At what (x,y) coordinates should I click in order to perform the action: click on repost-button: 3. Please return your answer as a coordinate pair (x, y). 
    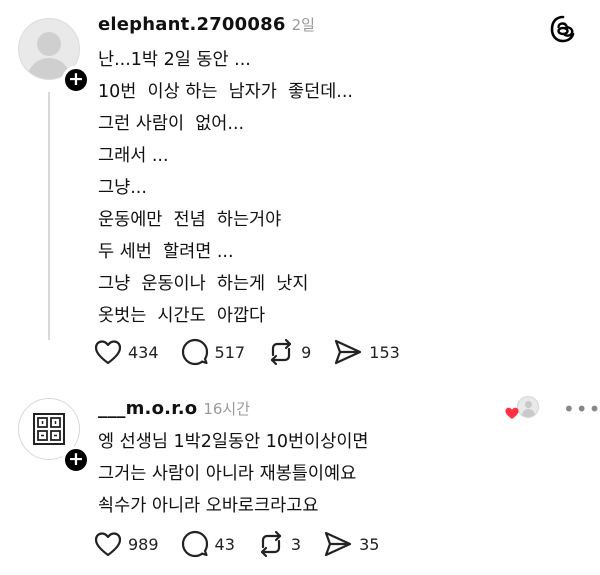
    Looking at the image, I should click on (279, 544).